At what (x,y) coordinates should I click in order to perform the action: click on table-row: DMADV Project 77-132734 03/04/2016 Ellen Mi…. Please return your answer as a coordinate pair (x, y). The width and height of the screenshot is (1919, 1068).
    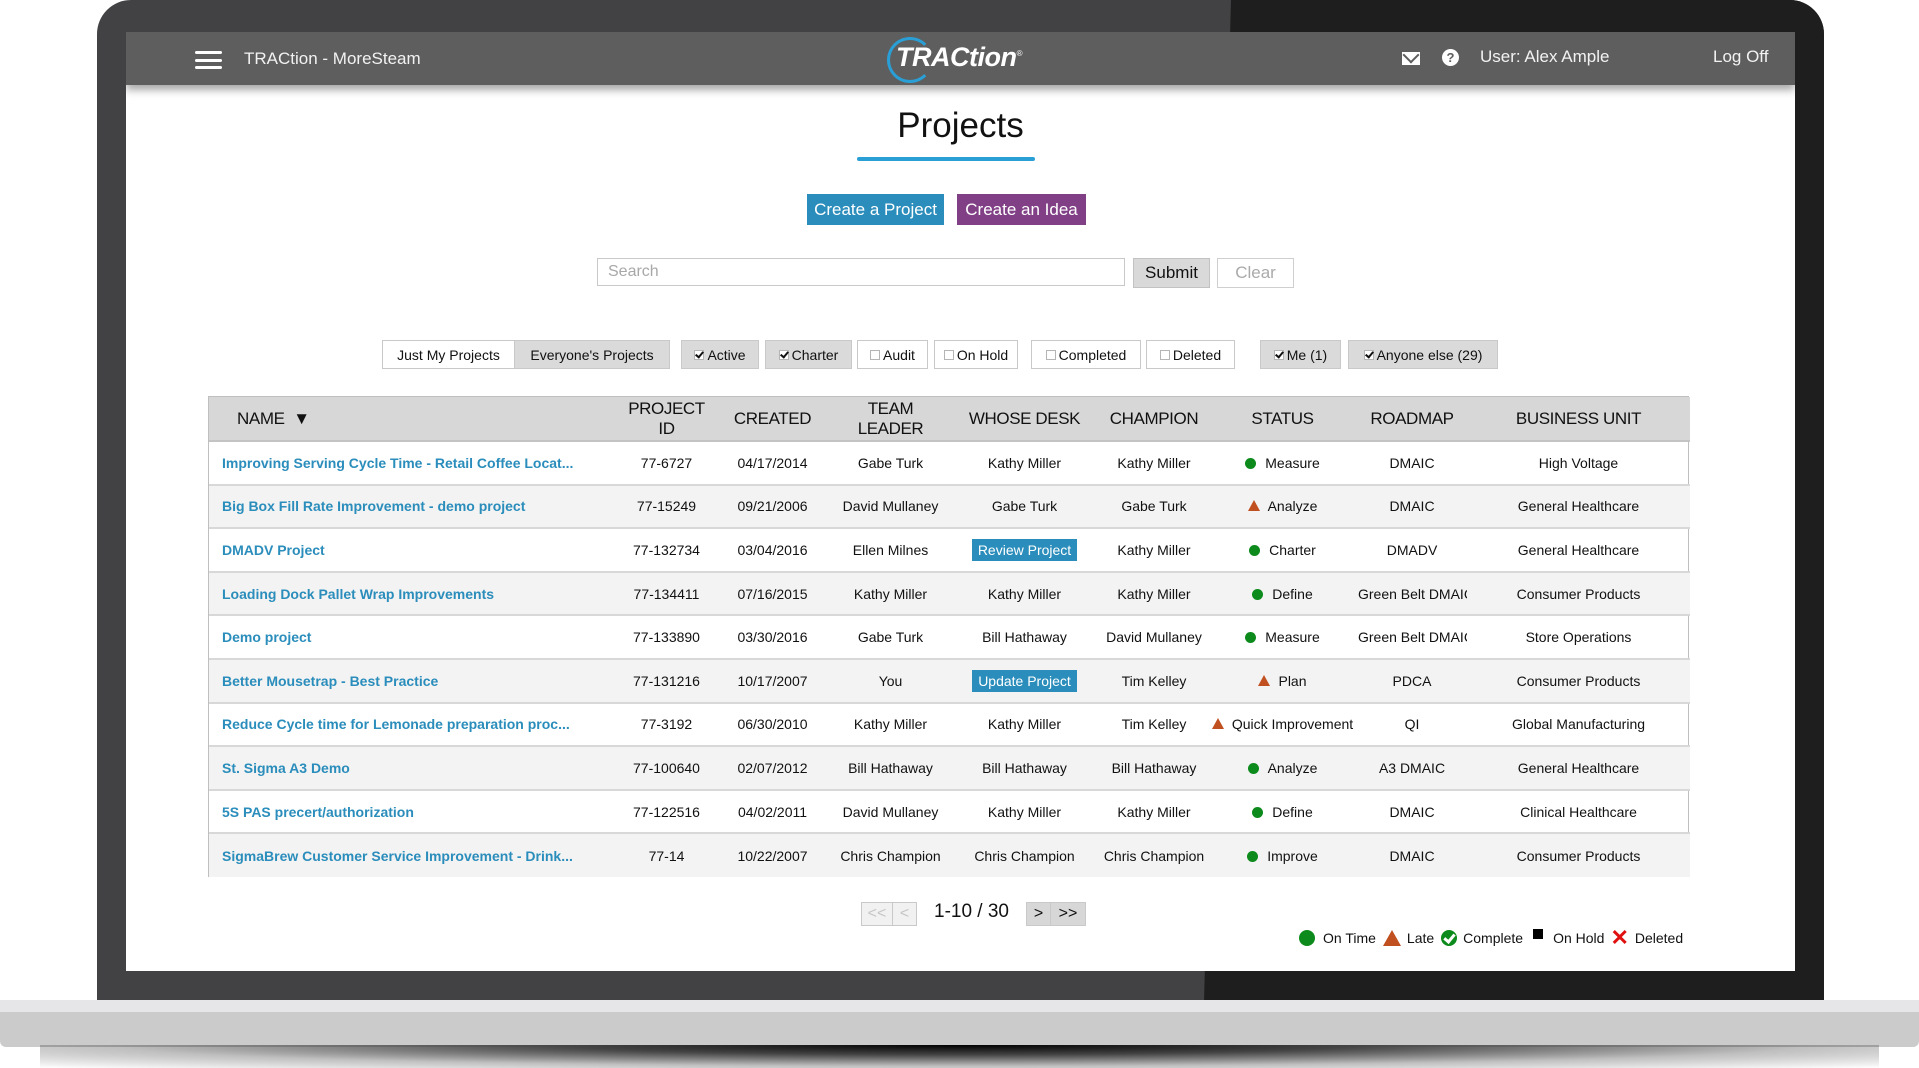
    Looking at the image, I should click on (949, 550).